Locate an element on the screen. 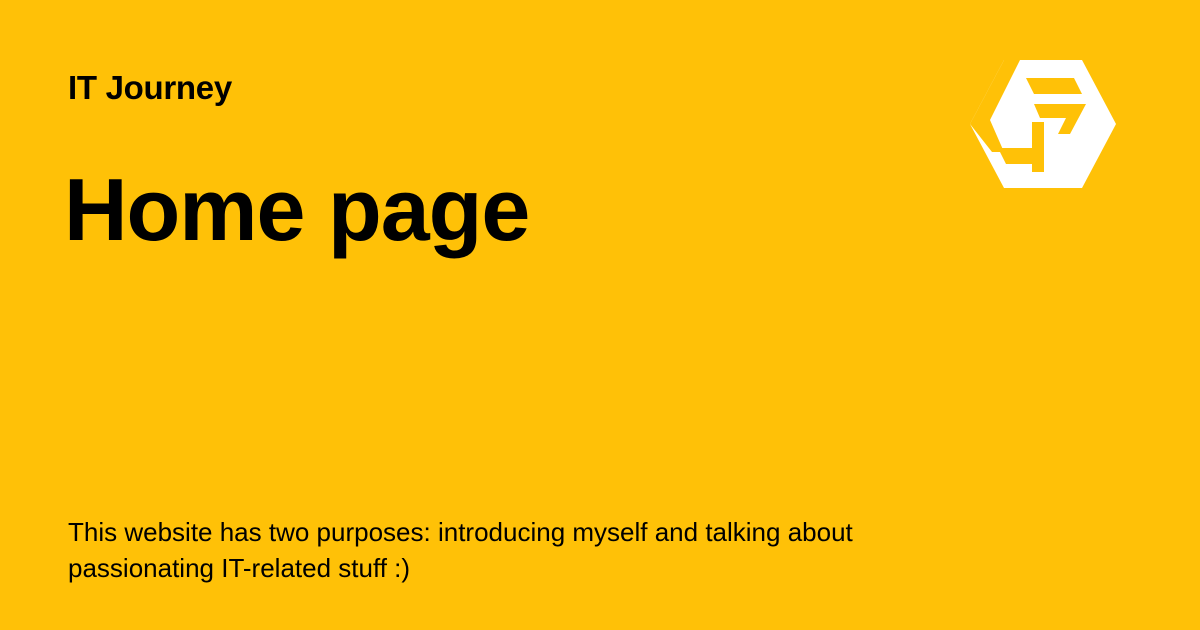 The height and width of the screenshot is (630, 1200). hexagon-monogram-logo-icon is located at coordinates (1043, 124).